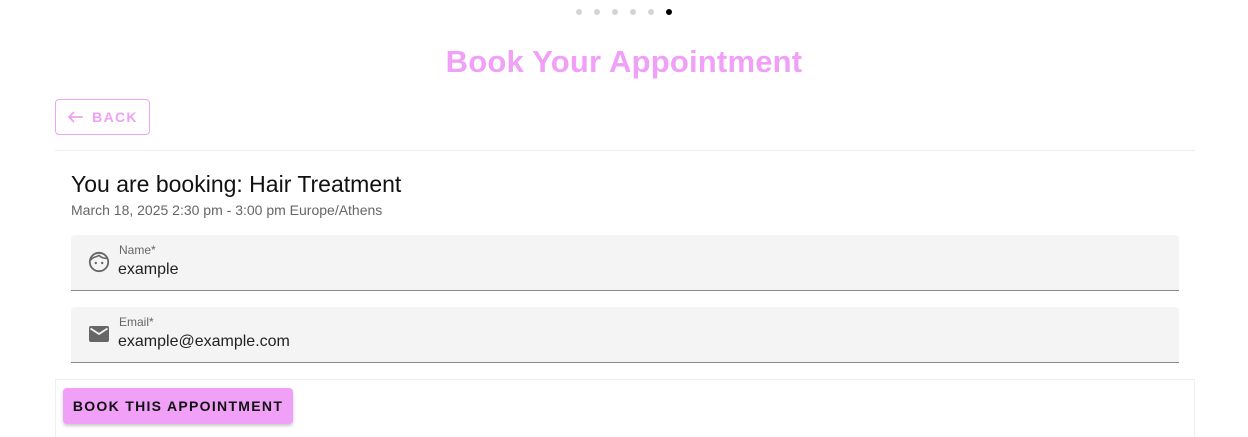 The width and height of the screenshot is (1248, 437). I want to click on arrow-left-icon, so click(75, 117).